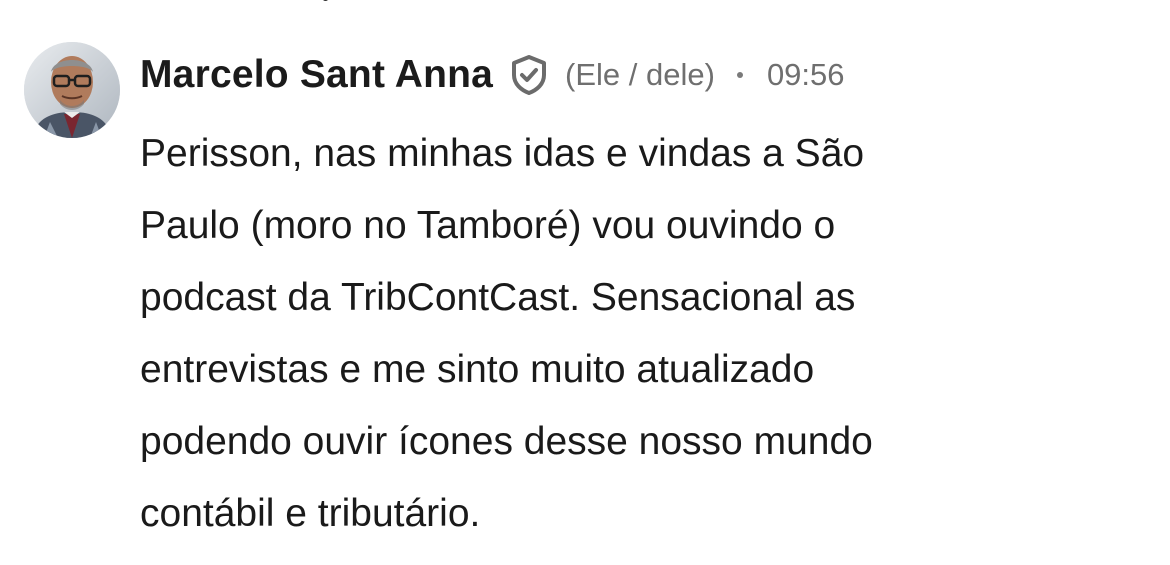 Image resolution: width=1170 pixels, height=565 pixels. Describe the element at coordinates (806, 75) in the screenshot. I see `comment-timestamp: 09:56` at that location.